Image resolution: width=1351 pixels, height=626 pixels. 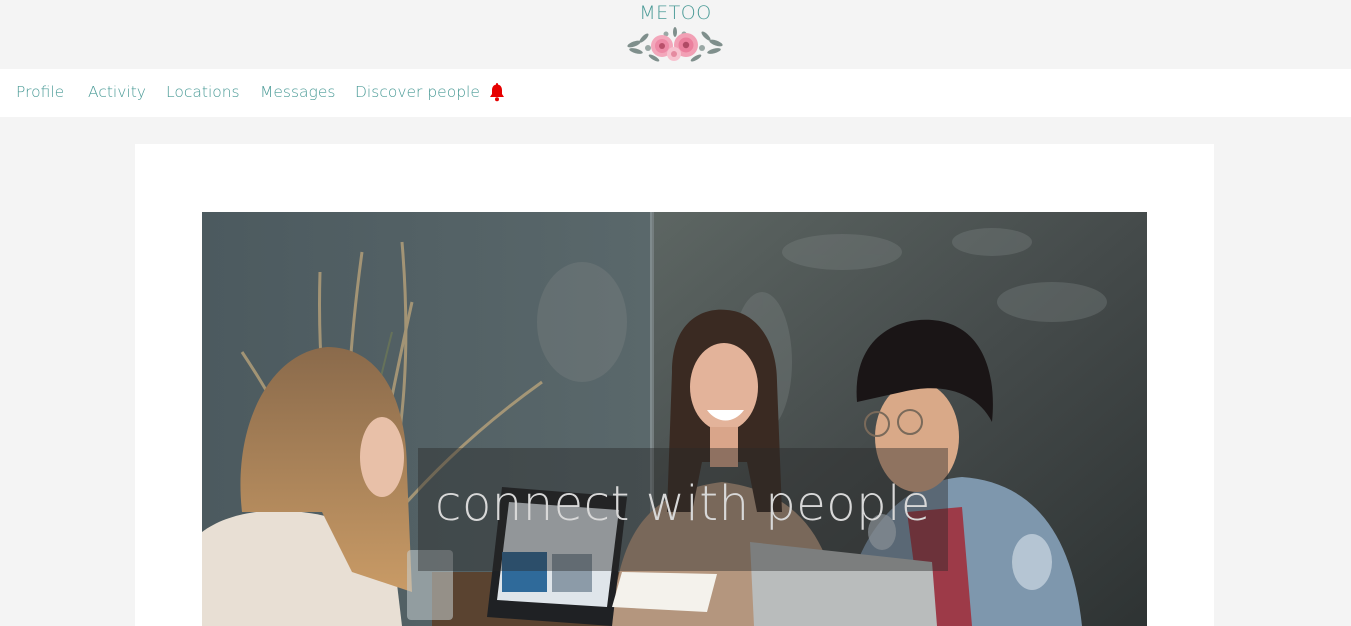 What do you see at coordinates (675, 12) in the screenshot?
I see `brand-title: METOO` at bounding box center [675, 12].